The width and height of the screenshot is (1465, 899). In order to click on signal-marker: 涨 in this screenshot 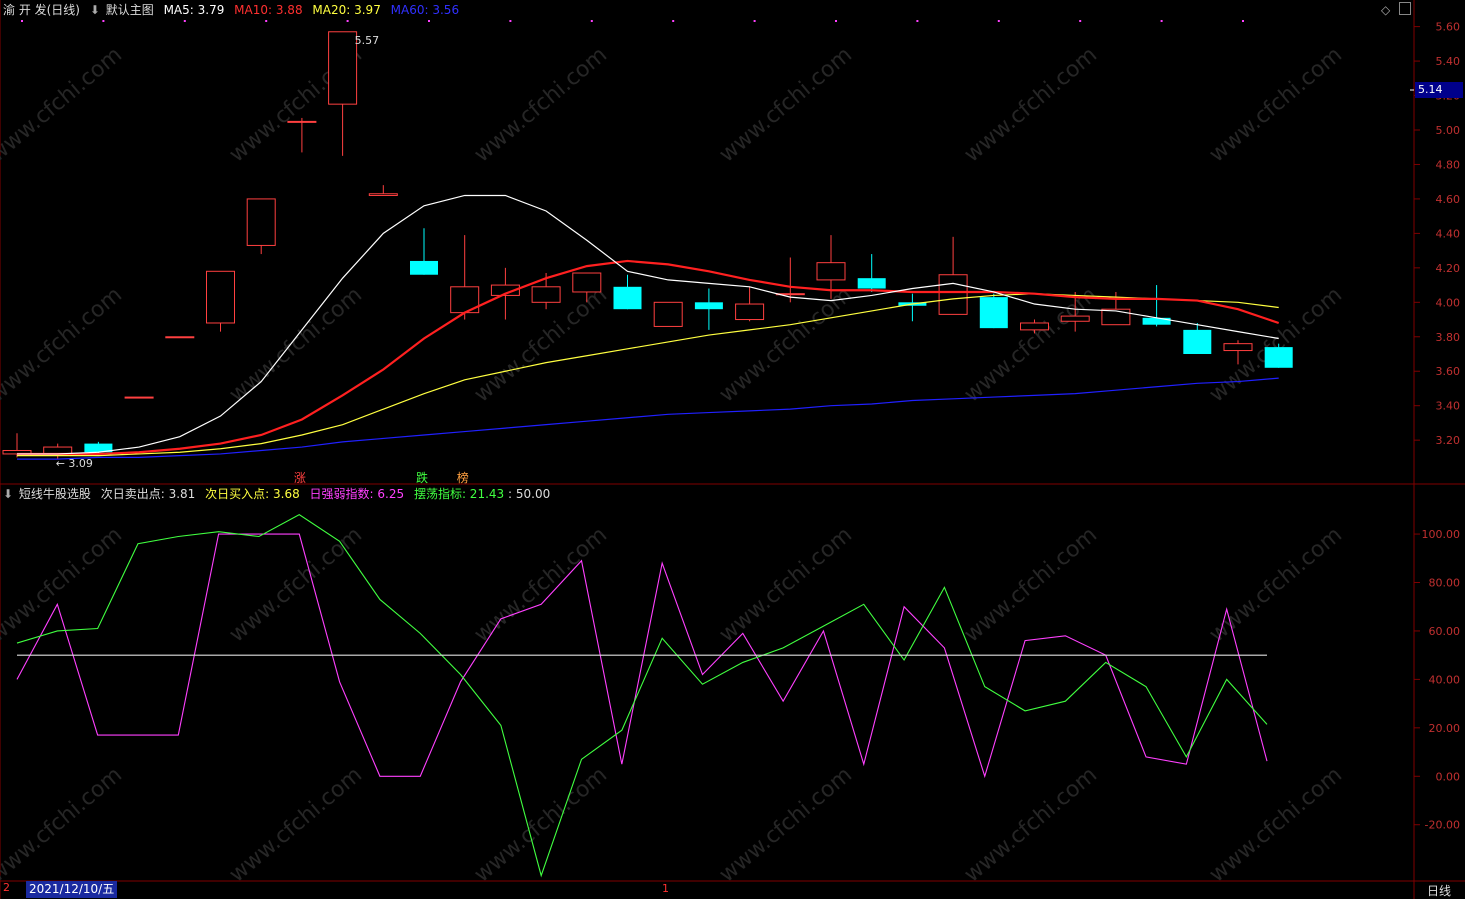, I will do `click(300, 477)`.